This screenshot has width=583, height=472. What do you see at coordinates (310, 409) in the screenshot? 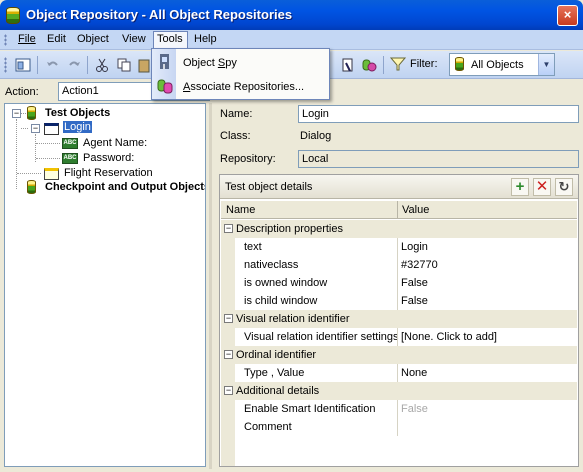
I see `property-name: Enable Smart Identification` at bounding box center [310, 409].